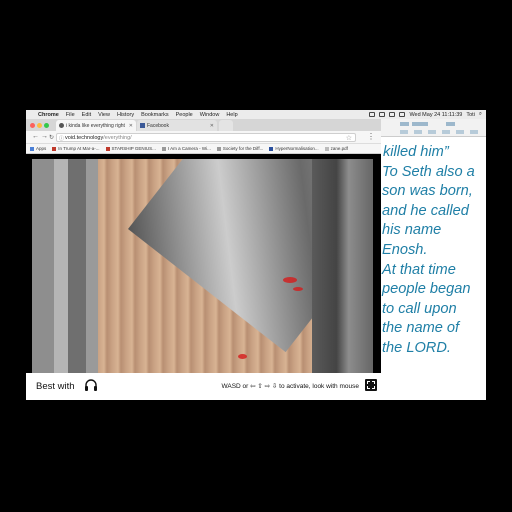 Image resolution: width=512 pixels, height=512 pixels. Describe the element at coordinates (35, 136) in the screenshot. I see `back-icon: ←` at that location.